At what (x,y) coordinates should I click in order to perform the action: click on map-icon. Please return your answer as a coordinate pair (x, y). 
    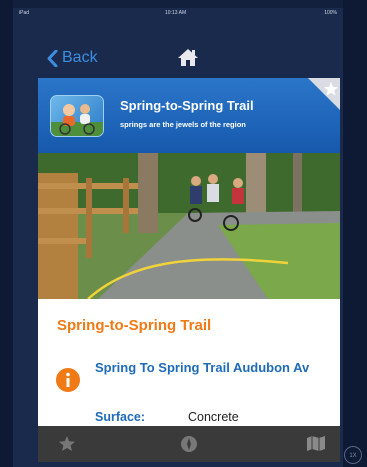
    Looking at the image, I should click on (316, 443).